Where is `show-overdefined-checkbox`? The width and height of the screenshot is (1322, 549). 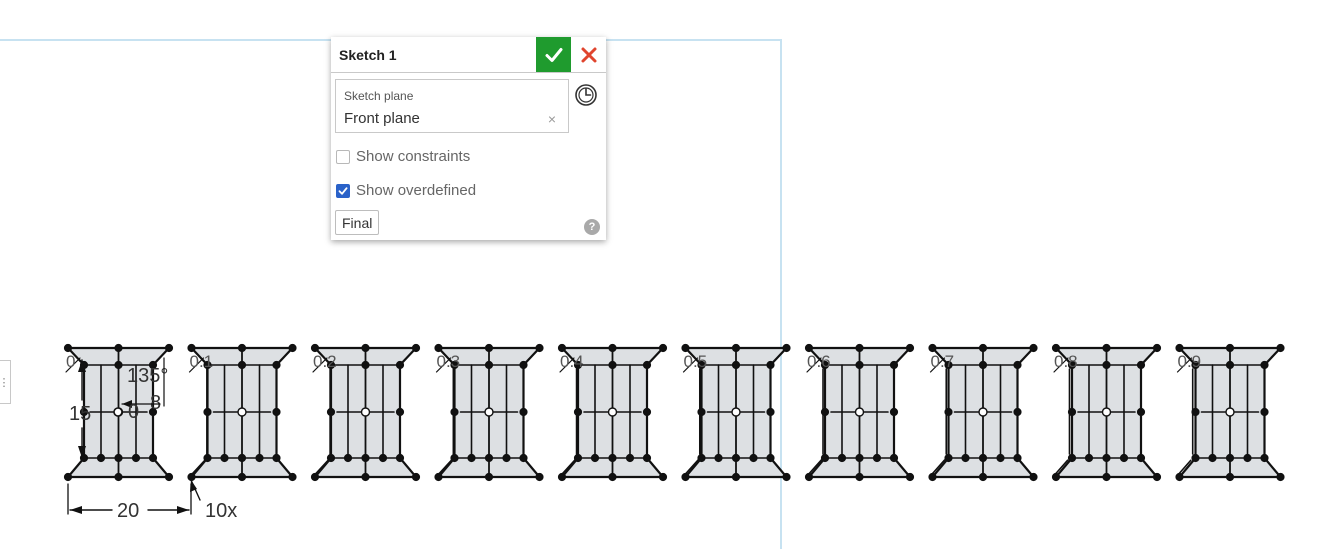 show-overdefined-checkbox is located at coordinates (343, 190).